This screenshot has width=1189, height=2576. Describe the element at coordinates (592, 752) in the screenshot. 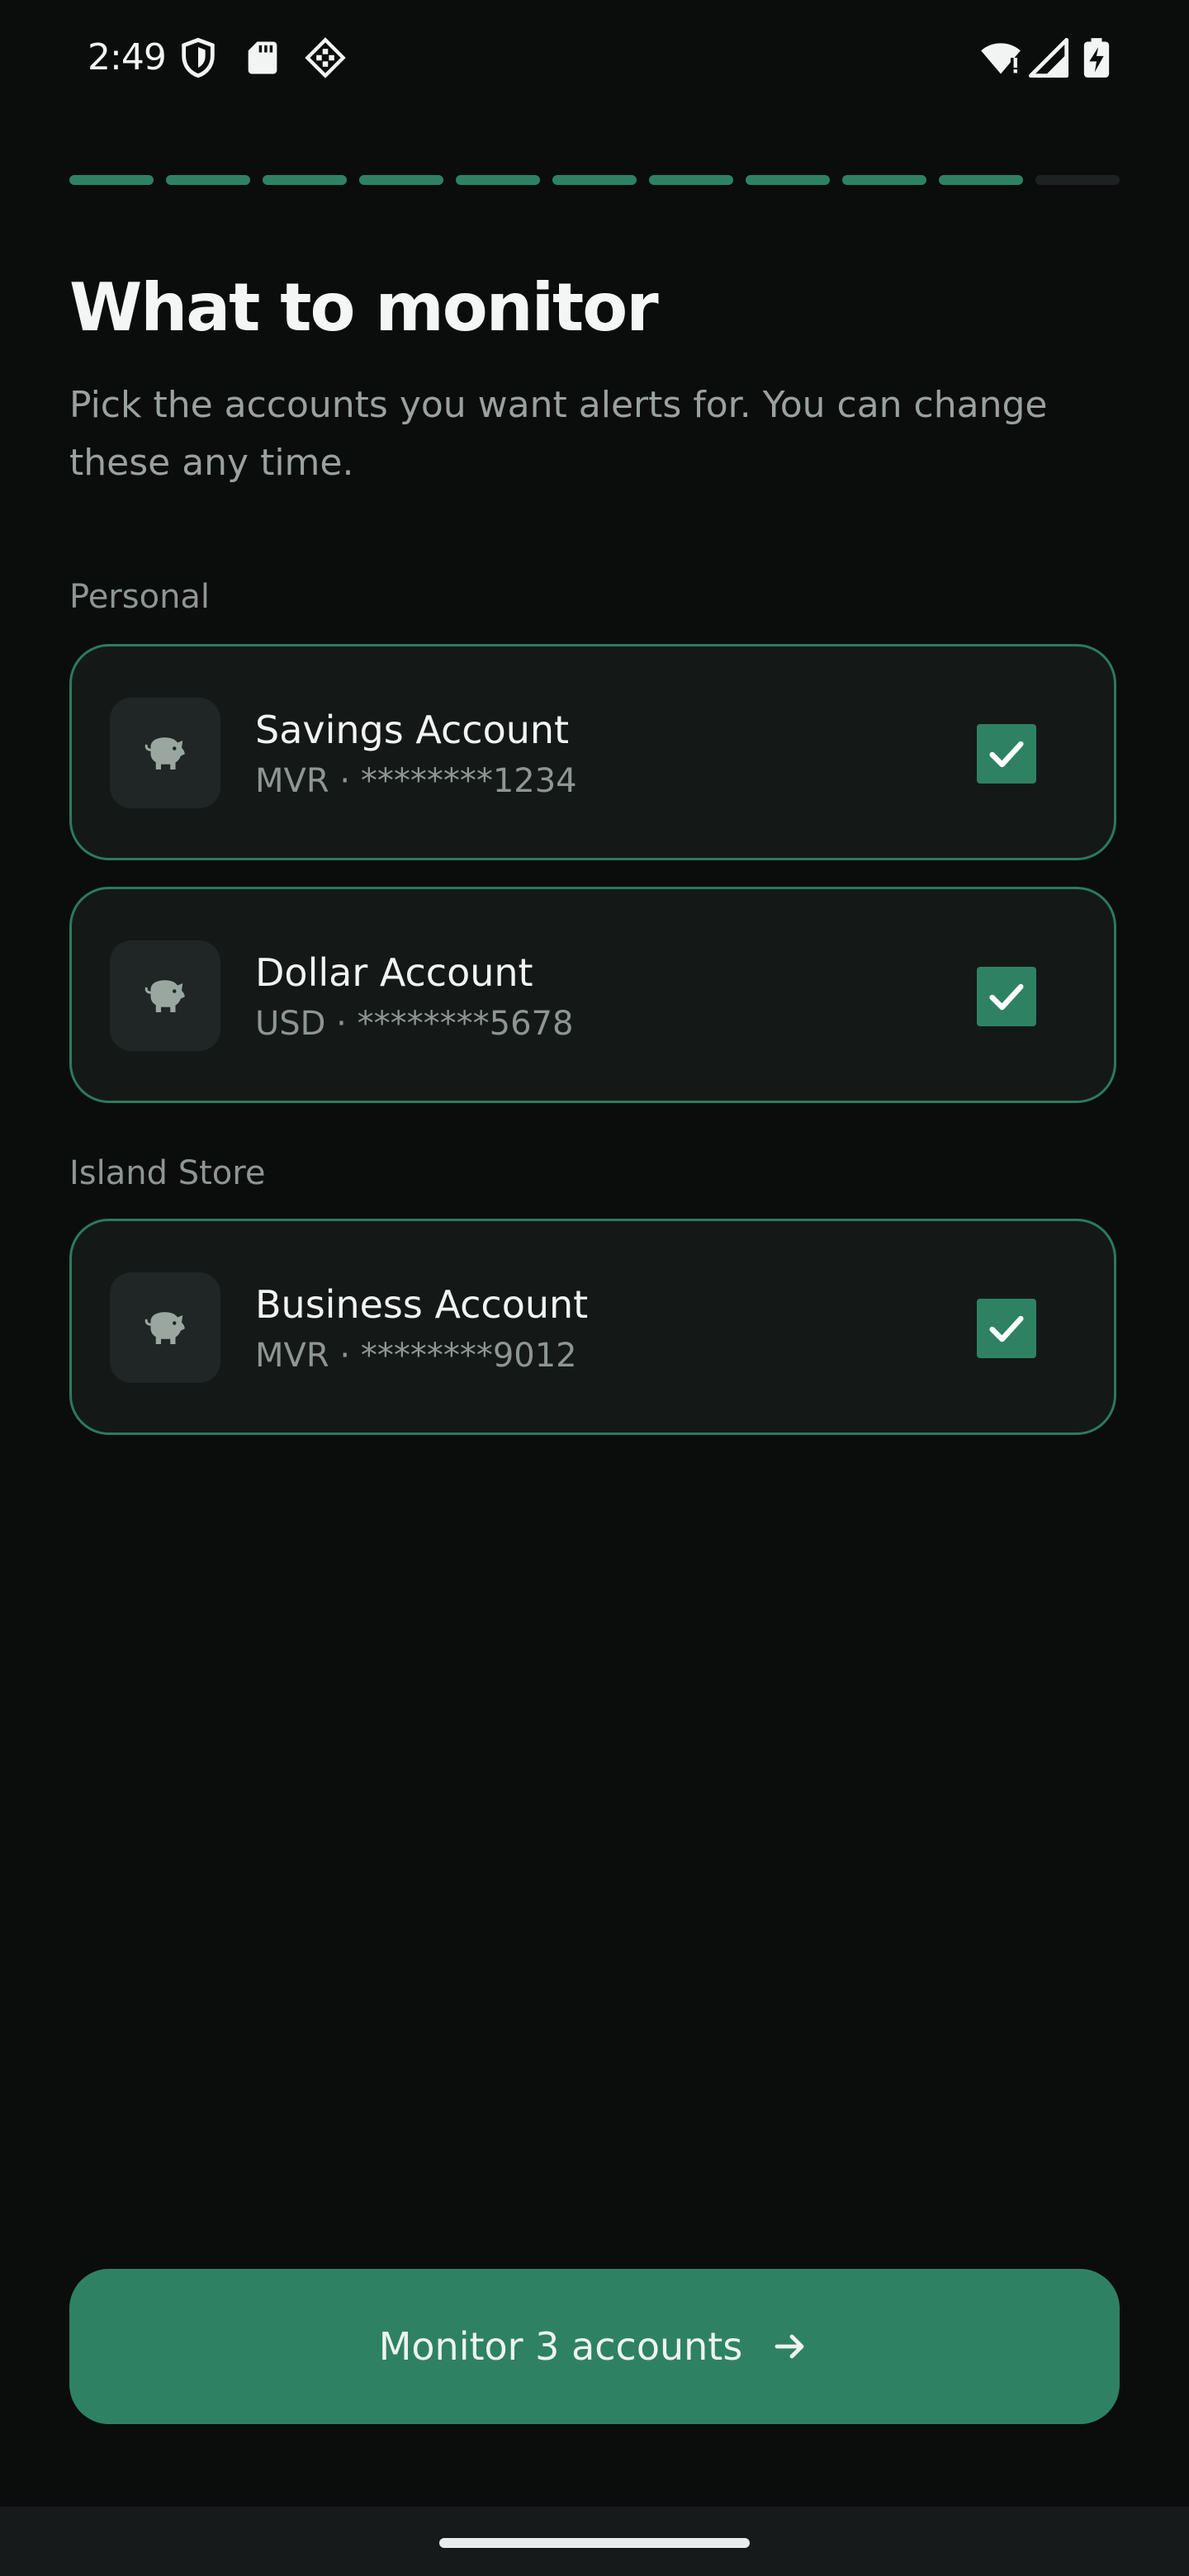

I see `account-card-savings: Savings Account MVR · ********1234` at that location.